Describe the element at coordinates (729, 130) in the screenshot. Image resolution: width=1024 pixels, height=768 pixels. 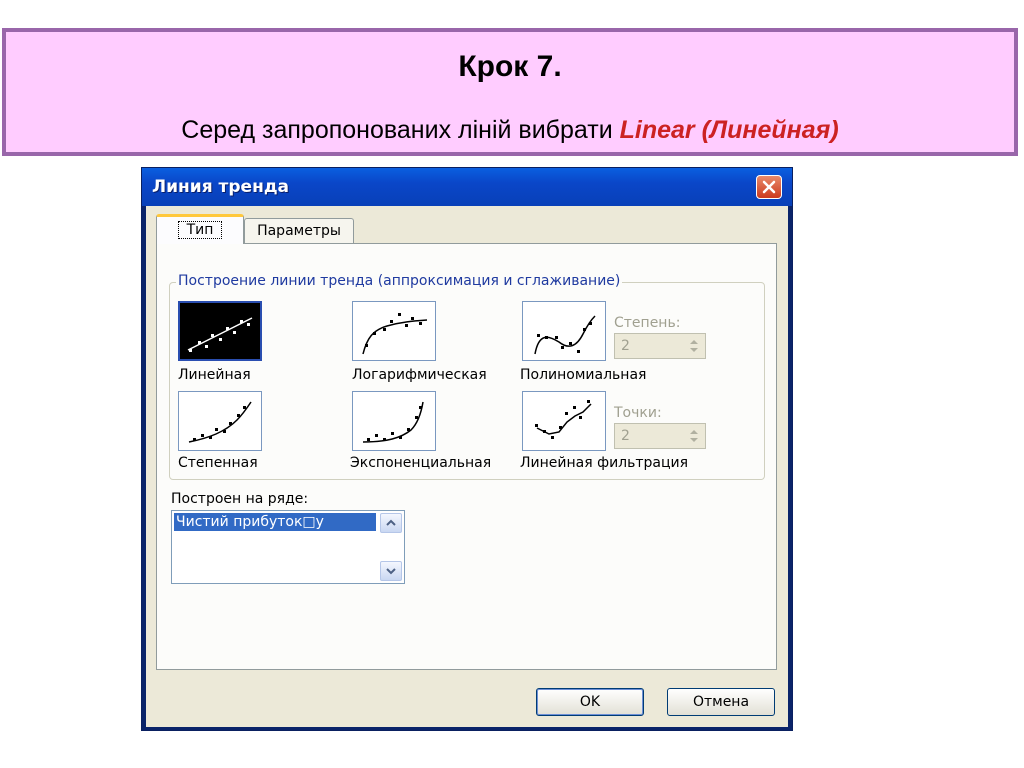
I see `instruction-highlight: Linear (Линейная)` at that location.